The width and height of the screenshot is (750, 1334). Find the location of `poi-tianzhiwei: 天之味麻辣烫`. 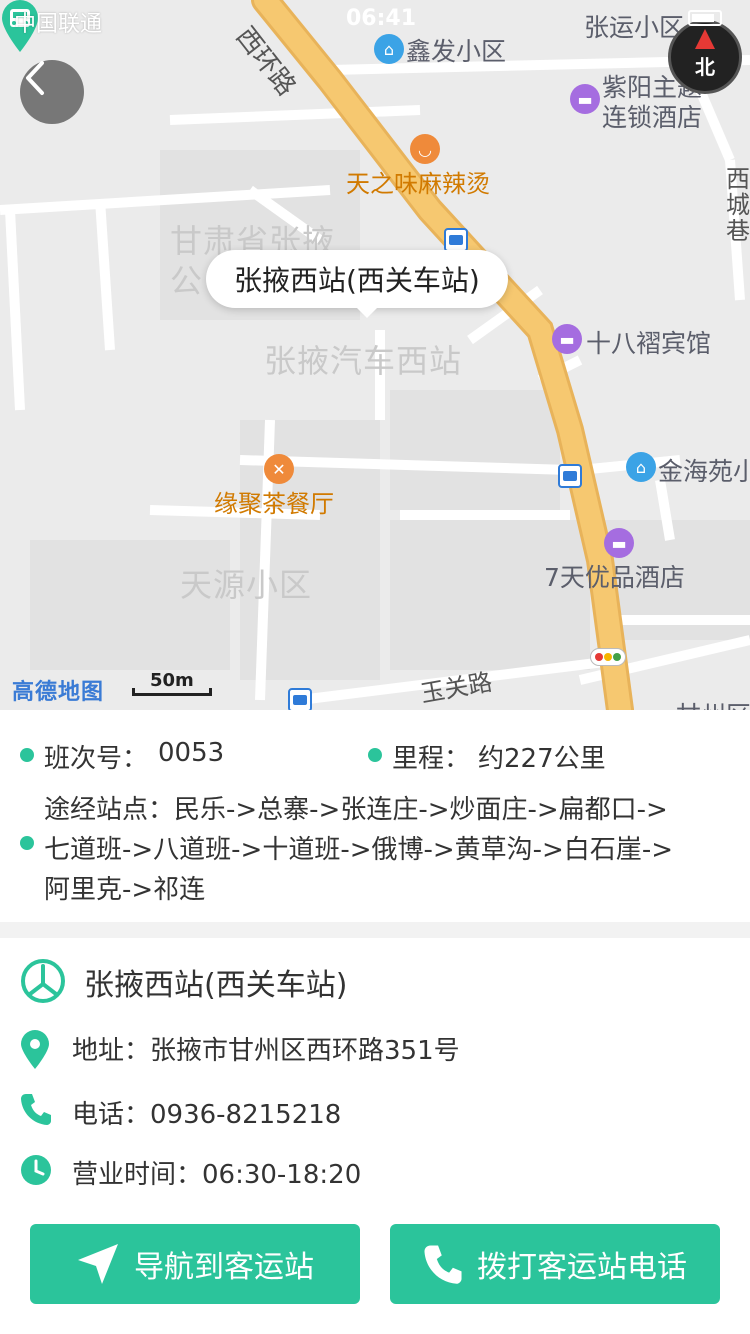

poi-tianzhiwei: 天之味麻辣烫 is located at coordinates (418, 181).